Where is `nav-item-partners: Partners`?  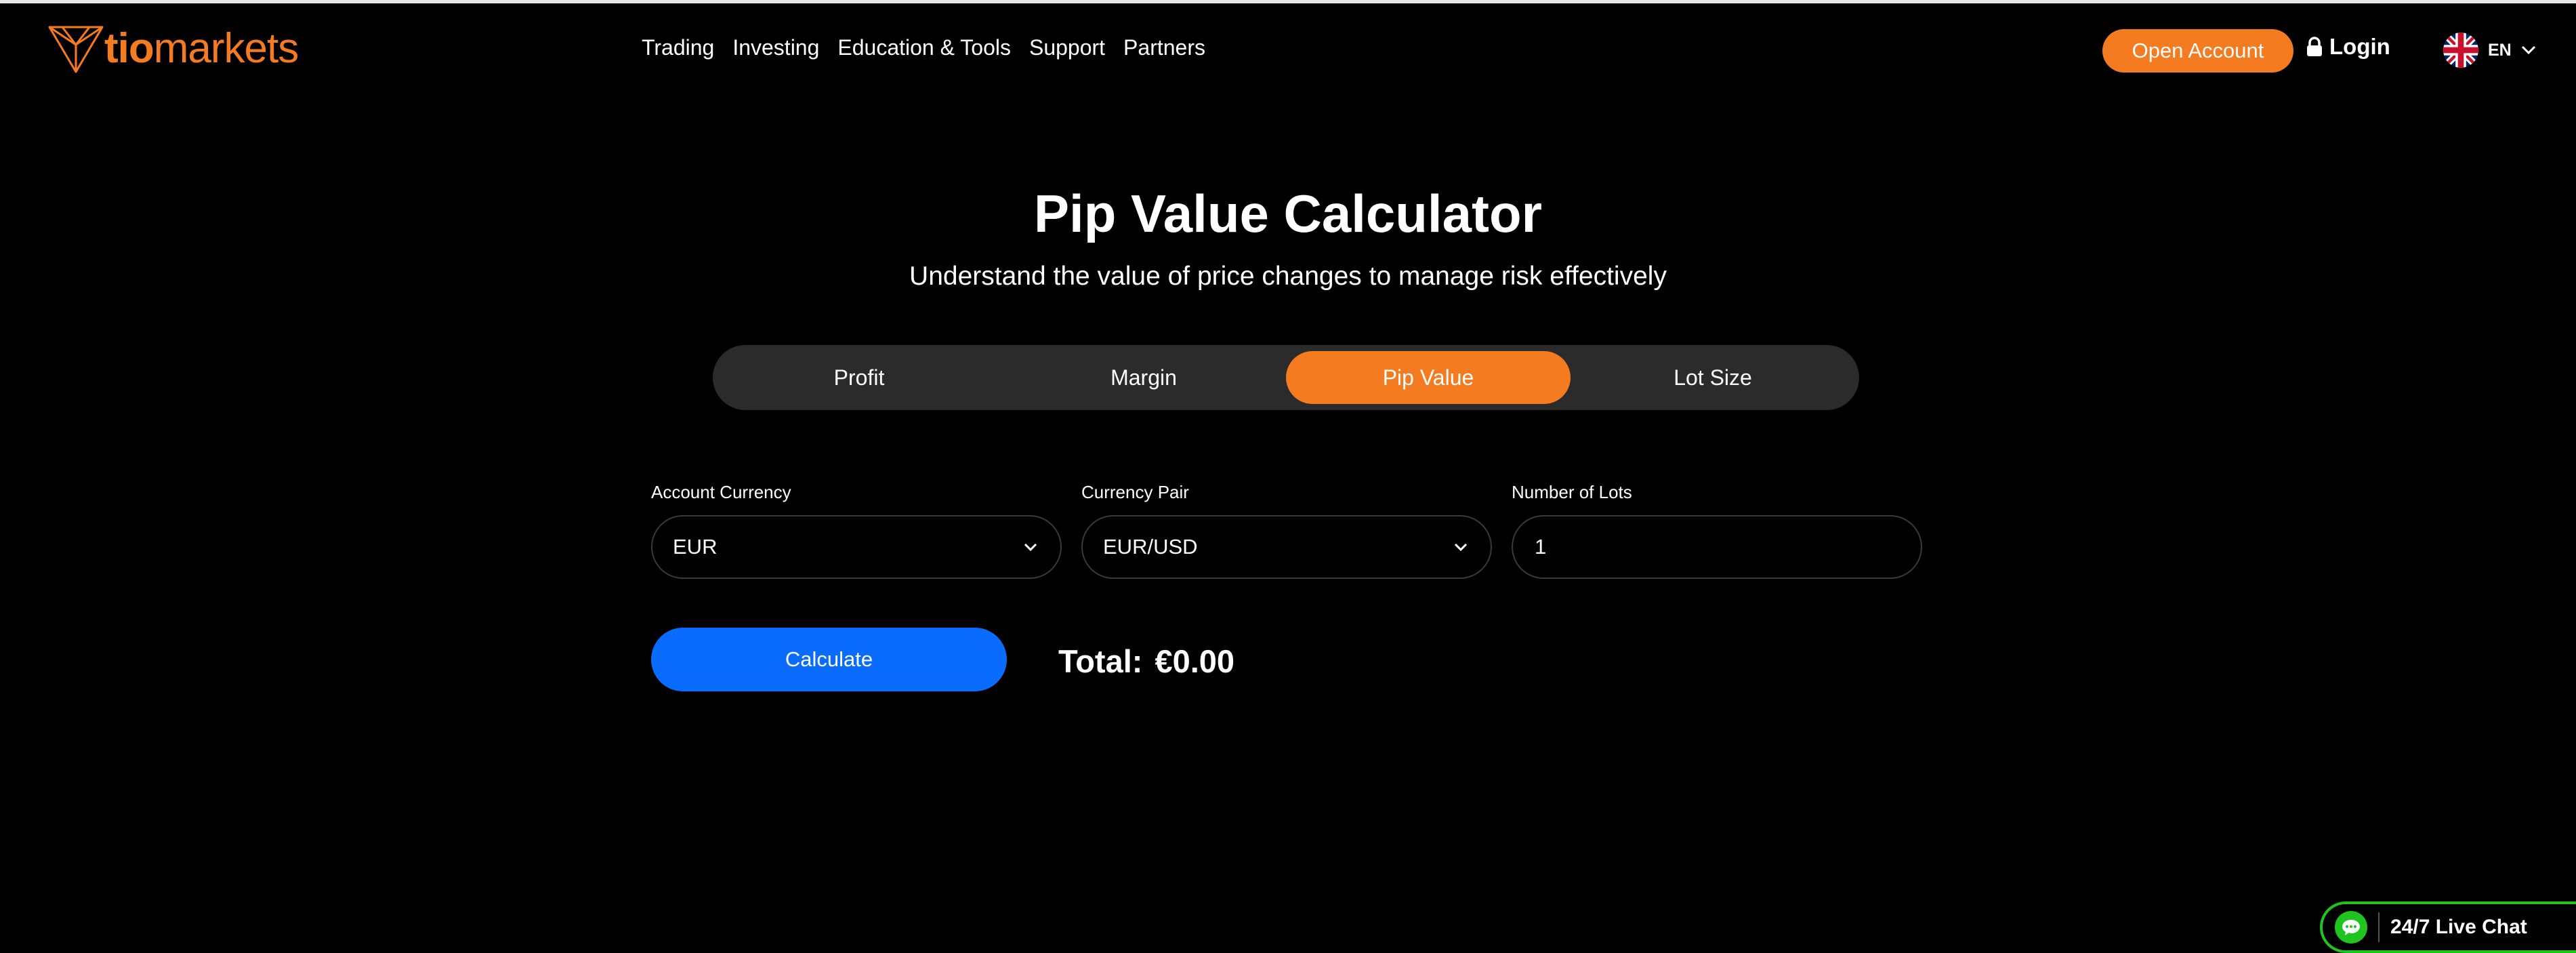
nav-item-partners: Partners is located at coordinates (1164, 48).